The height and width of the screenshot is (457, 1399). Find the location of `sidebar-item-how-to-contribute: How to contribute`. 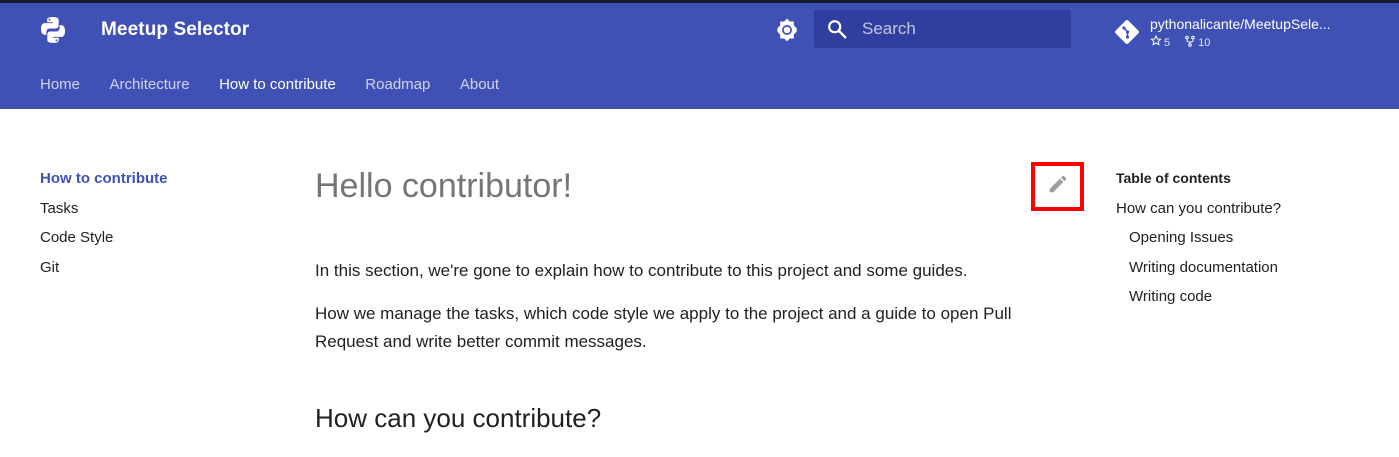

sidebar-item-how-to-contribute: How to contribute is located at coordinates (104, 185).